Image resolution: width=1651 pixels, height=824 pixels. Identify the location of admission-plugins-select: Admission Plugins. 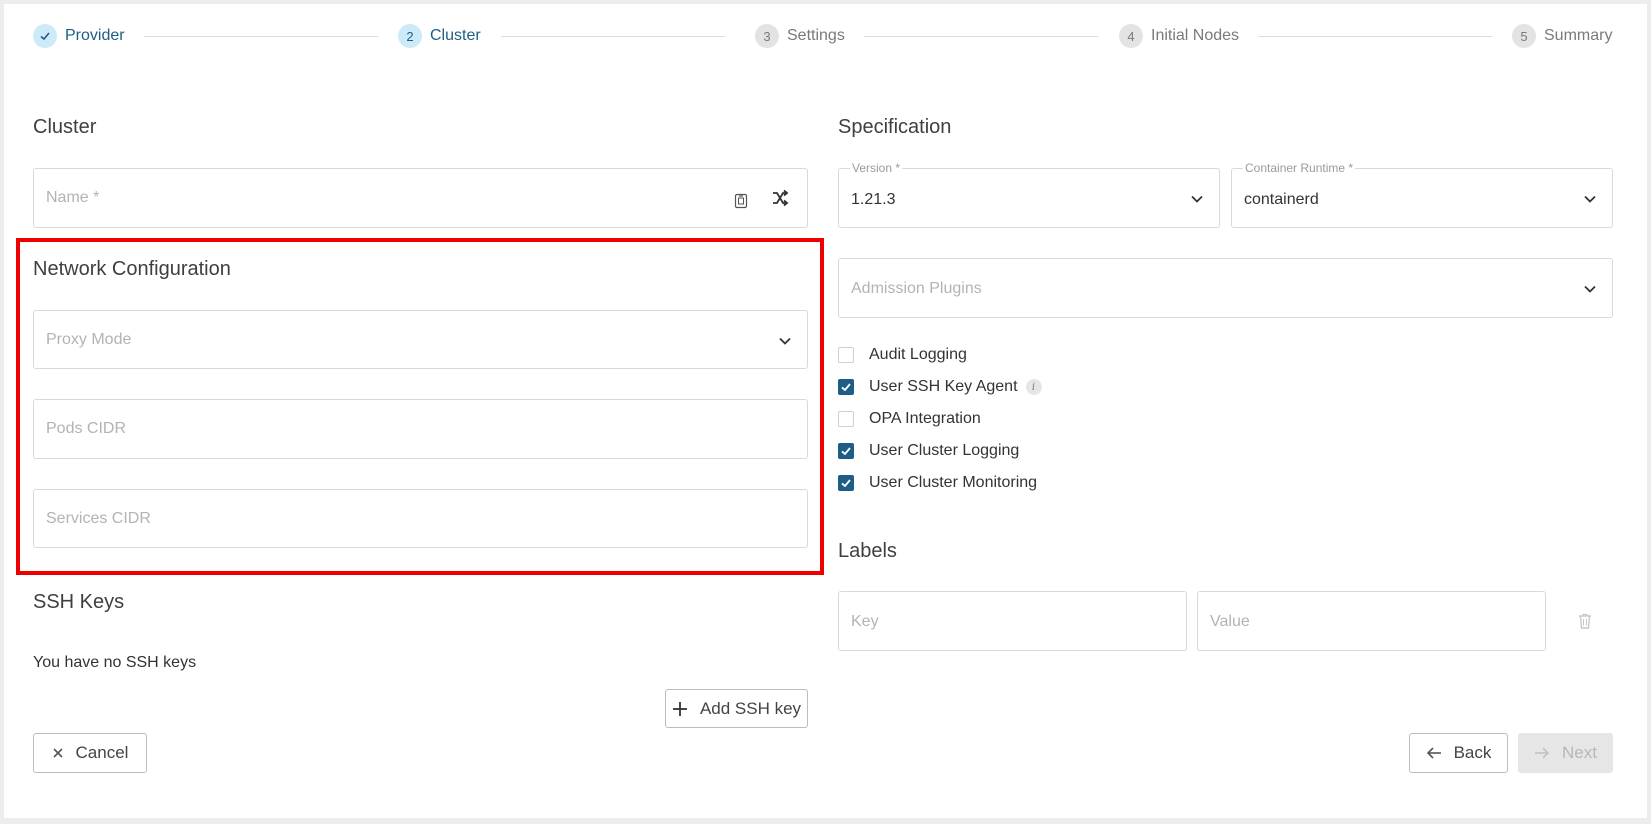
(1225, 288).